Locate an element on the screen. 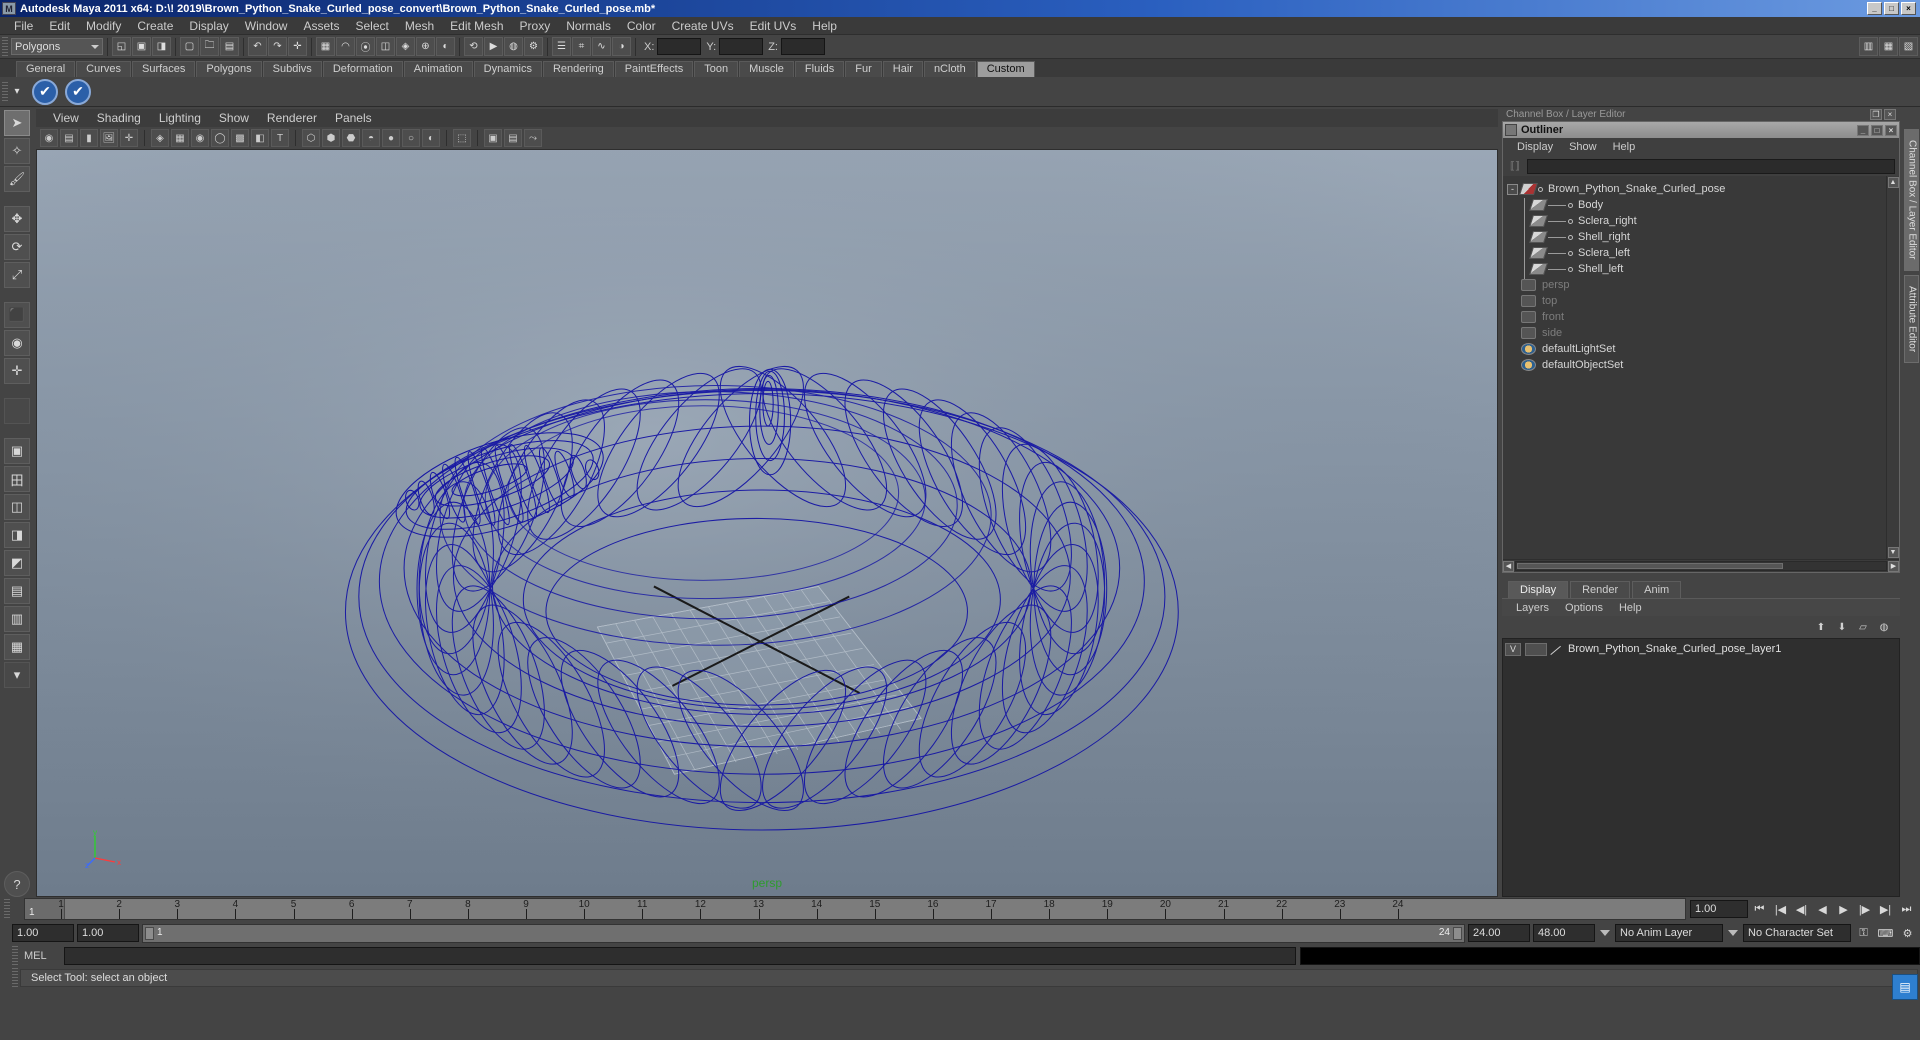  side-tab-attribute-editor: Attribute Editor is located at coordinates (1911, 318).